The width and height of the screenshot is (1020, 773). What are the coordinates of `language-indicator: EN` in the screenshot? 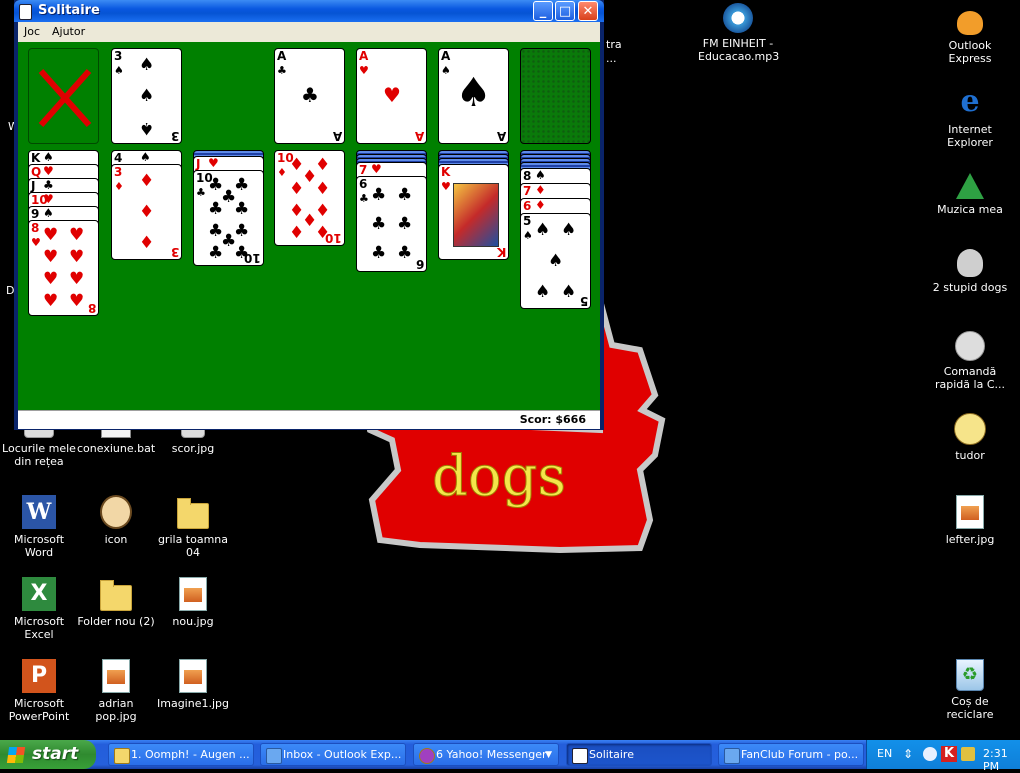 It's located at (884, 753).